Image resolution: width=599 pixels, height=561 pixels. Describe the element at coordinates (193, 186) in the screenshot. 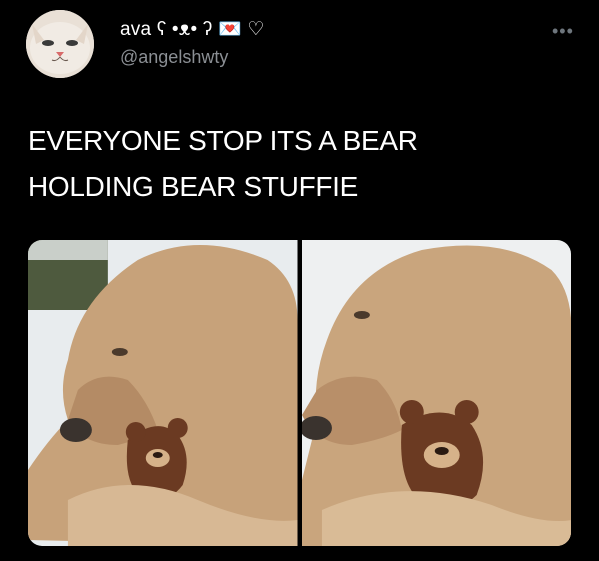

I see `tweet-text-line: HOLDING BEAR STUFFIE` at that location.